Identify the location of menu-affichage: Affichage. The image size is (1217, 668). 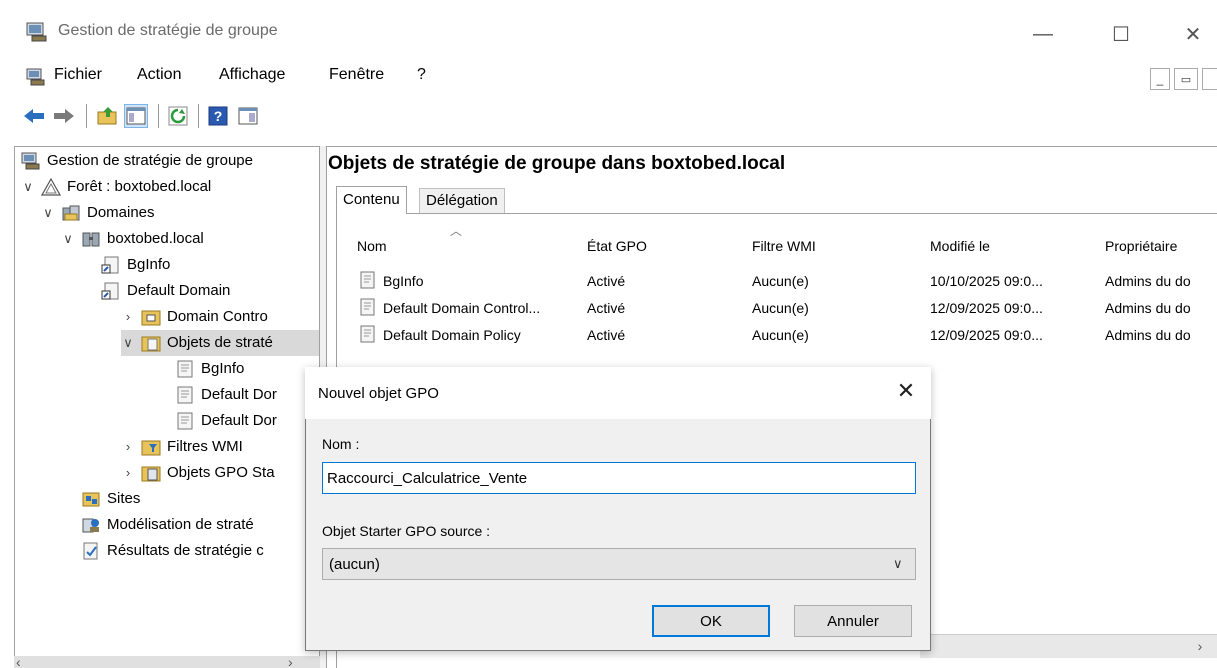
(252, 75).